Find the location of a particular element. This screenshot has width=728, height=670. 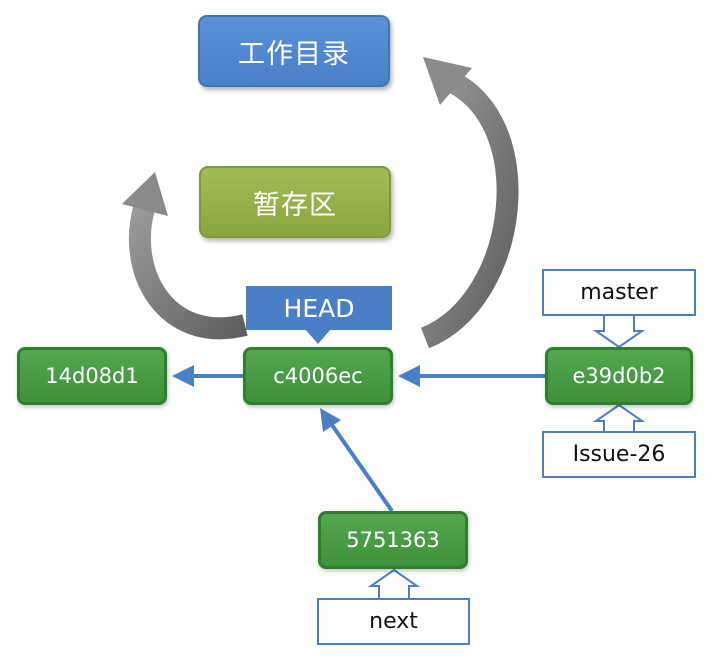

commit-hash: e39d0b2 is located at coordinates (619, 376).